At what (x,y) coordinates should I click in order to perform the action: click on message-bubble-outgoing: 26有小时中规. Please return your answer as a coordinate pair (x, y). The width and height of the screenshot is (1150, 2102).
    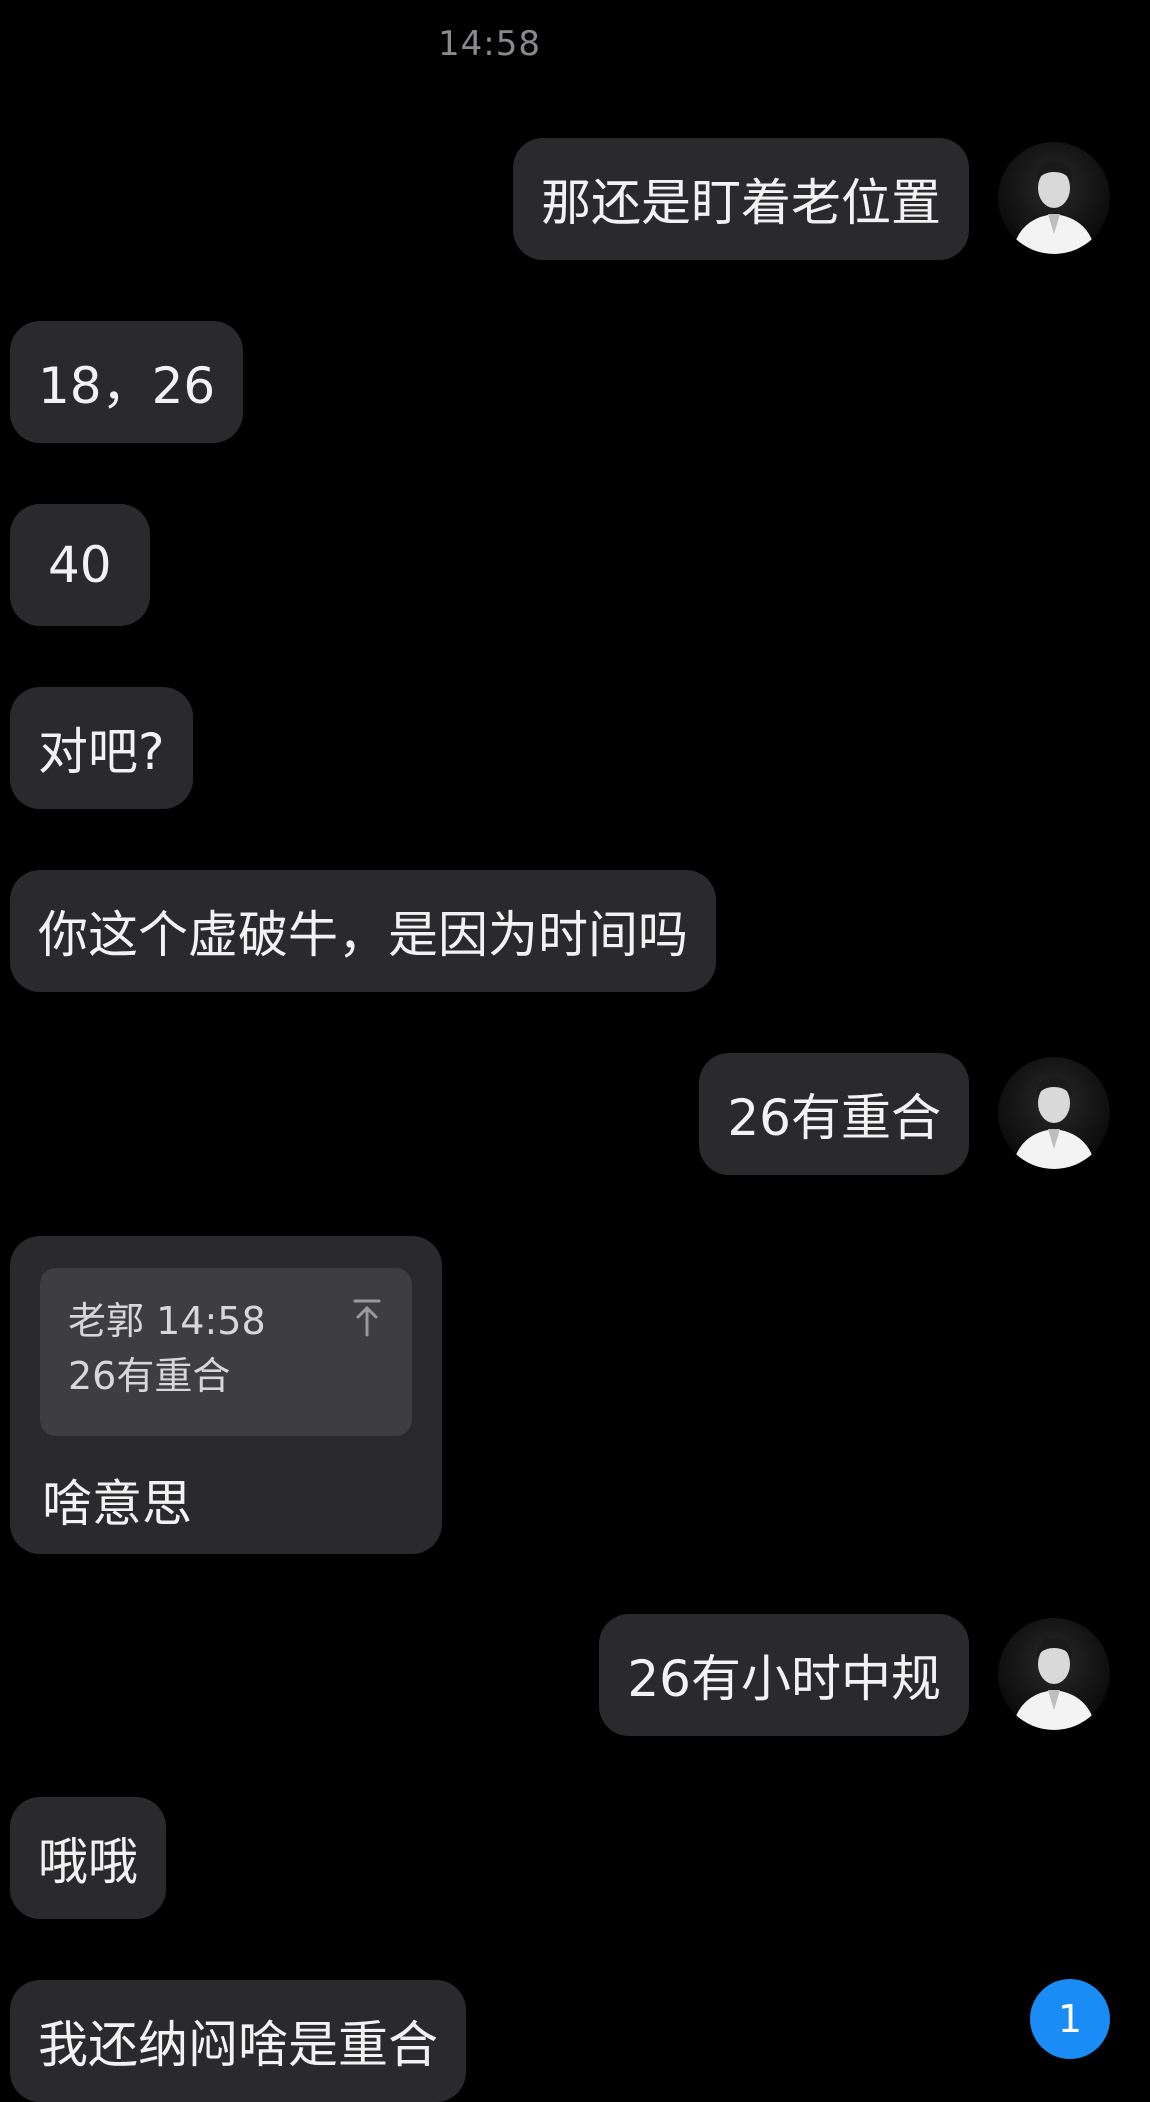
    Looking at the image, I should click on (784, 1675).